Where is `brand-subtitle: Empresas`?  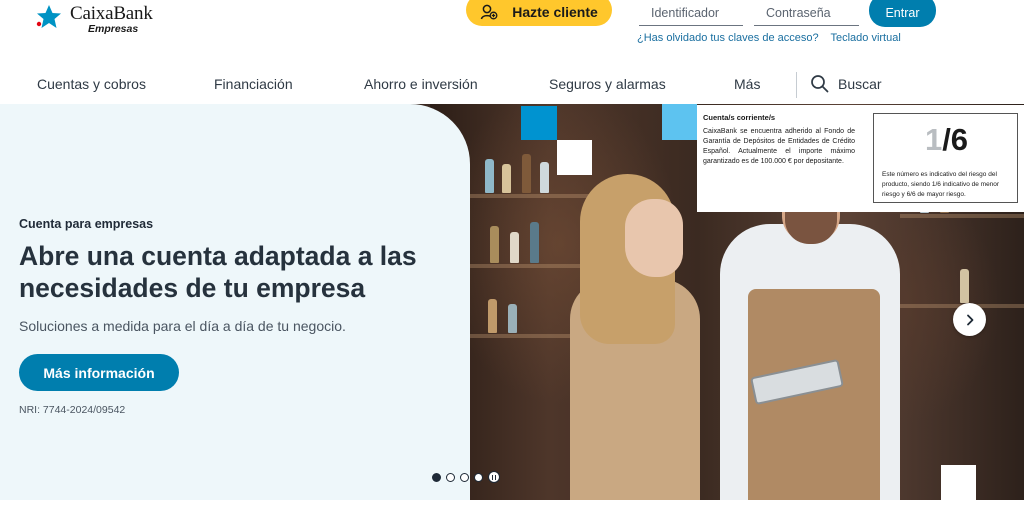 brand-subtitle: Empresas is located at coordinates (113, 29).